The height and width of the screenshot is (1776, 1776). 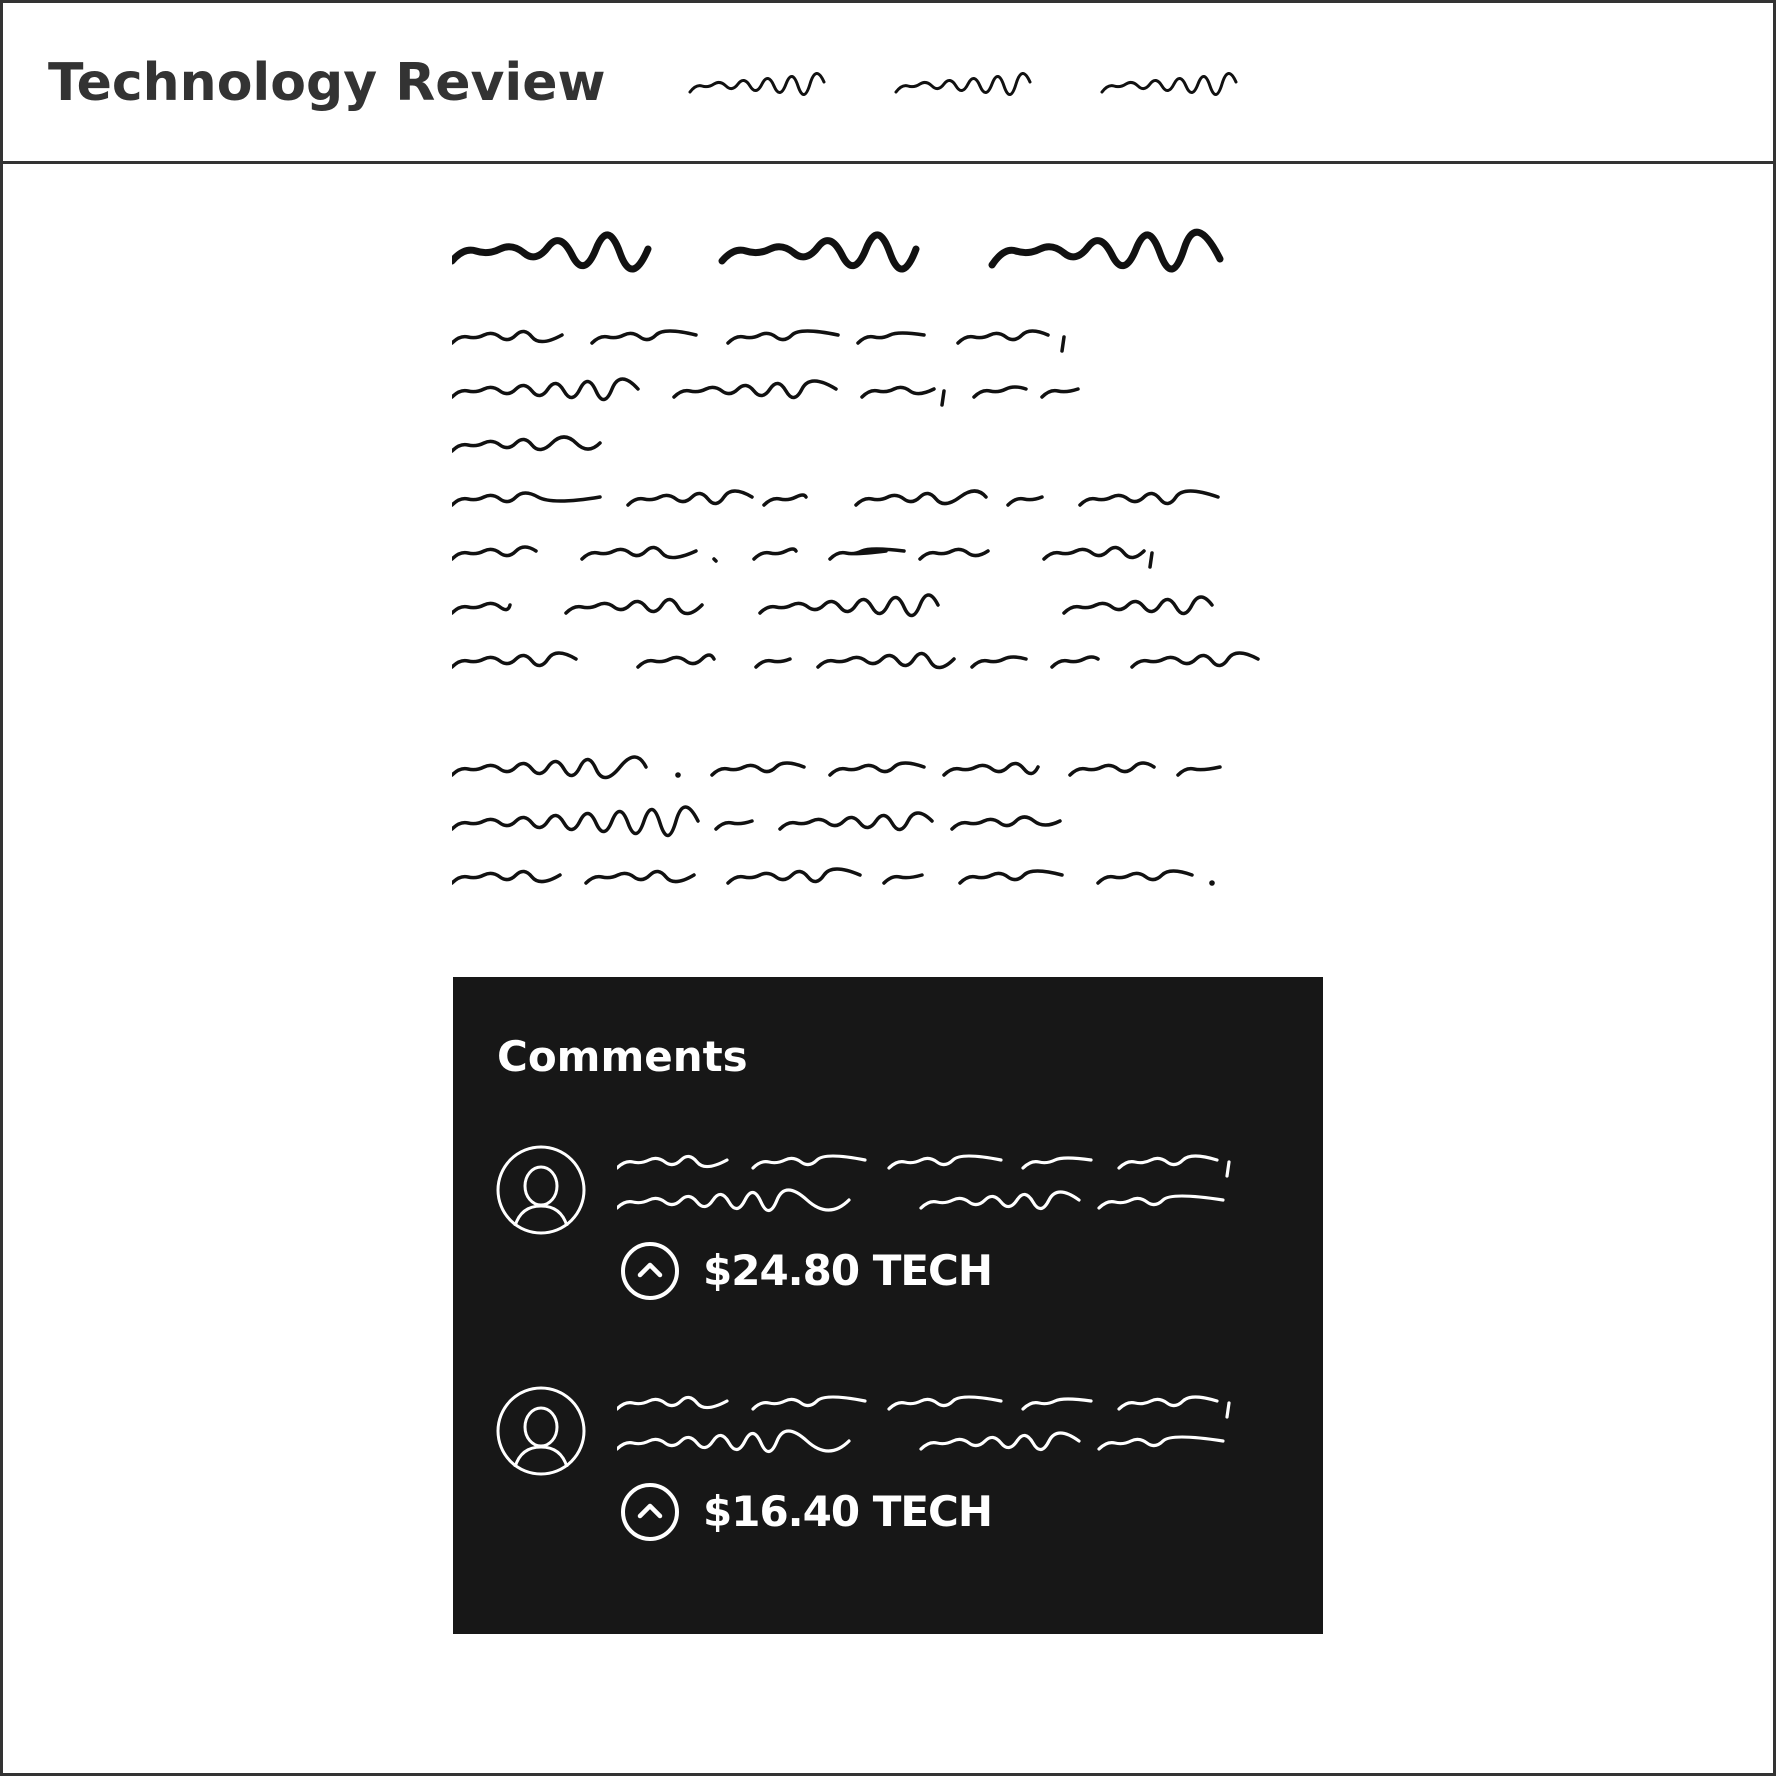 What do you see at coordinates (888, 1475) in the screenshot?
I see `comment-item: $16.40 TECH` at bounding box center [888, 1475].